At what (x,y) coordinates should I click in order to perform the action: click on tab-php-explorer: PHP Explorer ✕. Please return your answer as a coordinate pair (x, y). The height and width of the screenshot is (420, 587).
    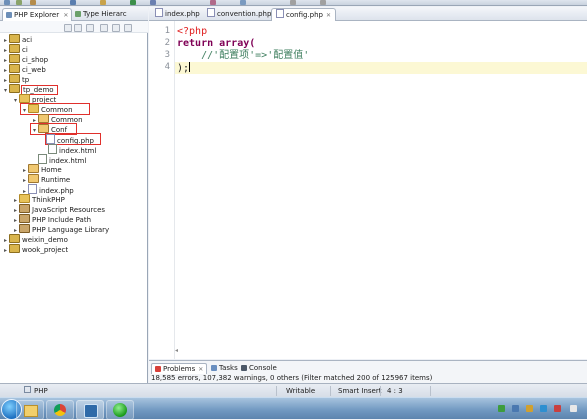
    Looking at the image, I should click on (37, 14).